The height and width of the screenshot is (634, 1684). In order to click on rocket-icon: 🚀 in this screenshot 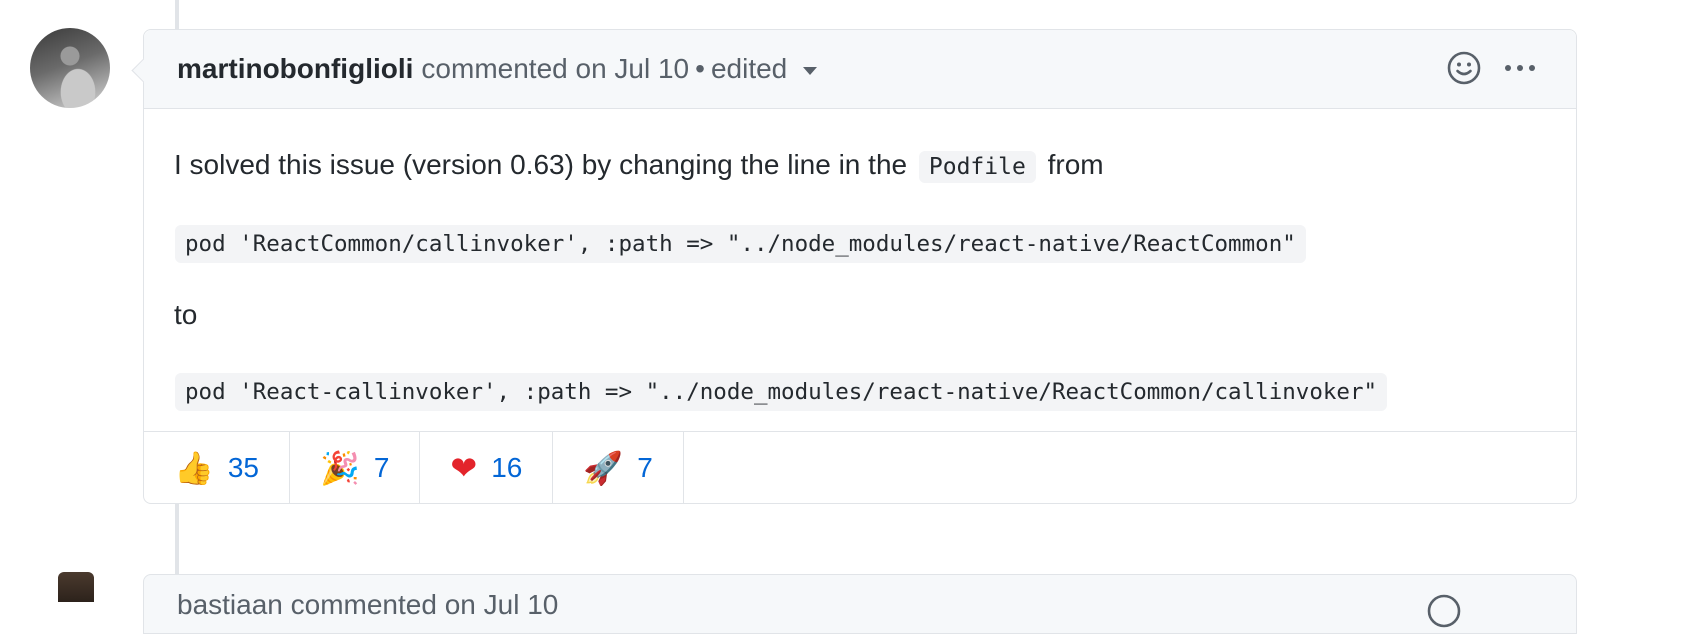, I will do `click(603, 468)`.